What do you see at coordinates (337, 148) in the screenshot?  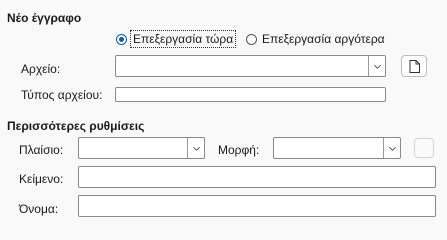 I see `format-combobox` at bounding box center [337, 148].